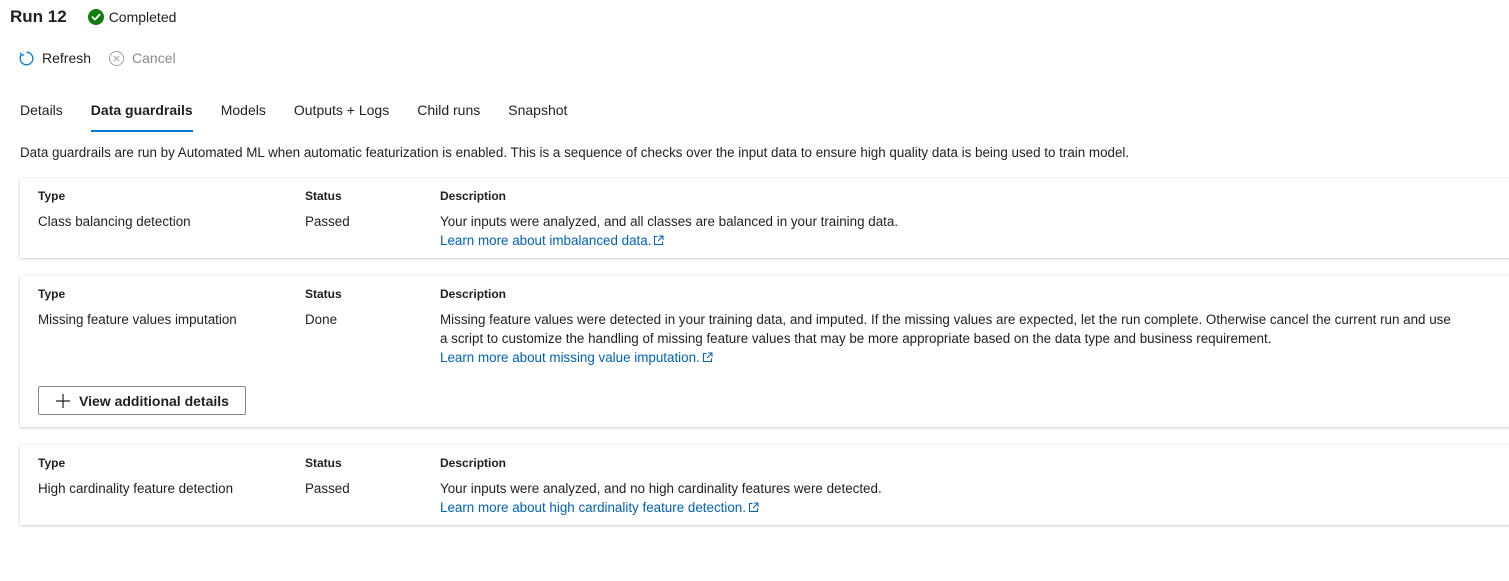 The width and height of the screenshot is (1509, 581). I want to click on tab-data-guardrails: Data guardrails, so click(141, 114).